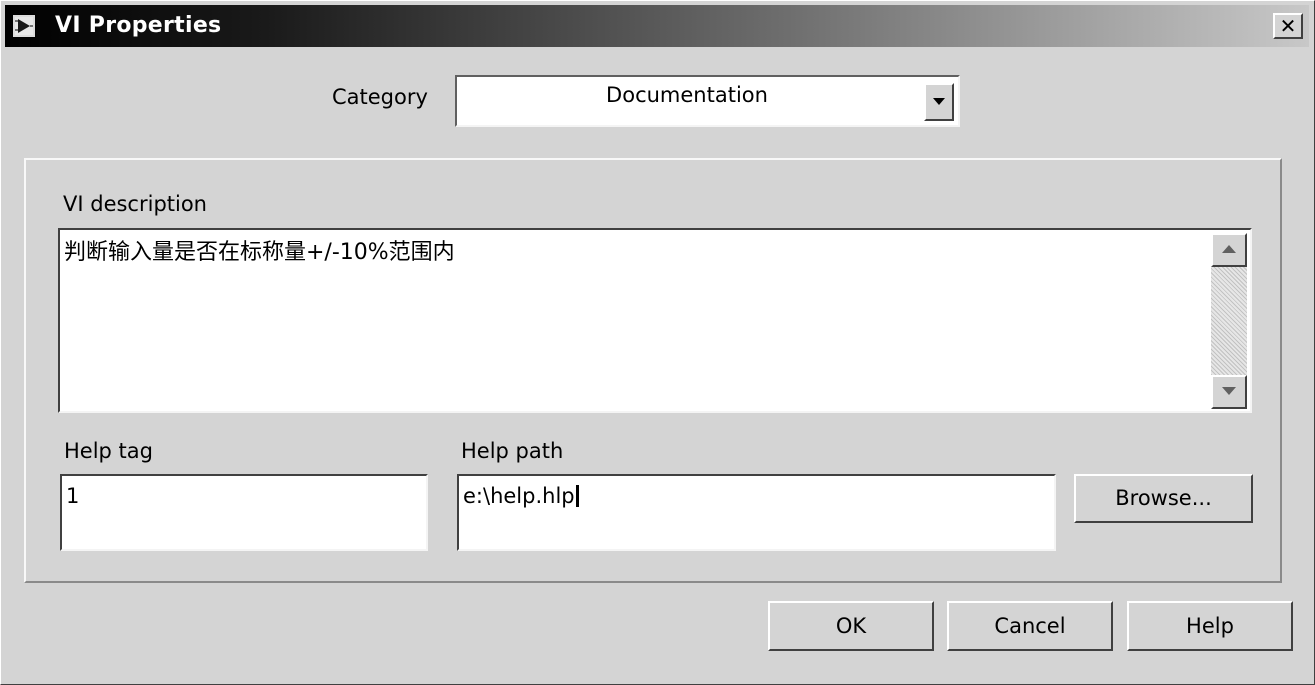 This screenshot has width=1315, height=685. I want to click on help-button: Help, so click(1210, 626).